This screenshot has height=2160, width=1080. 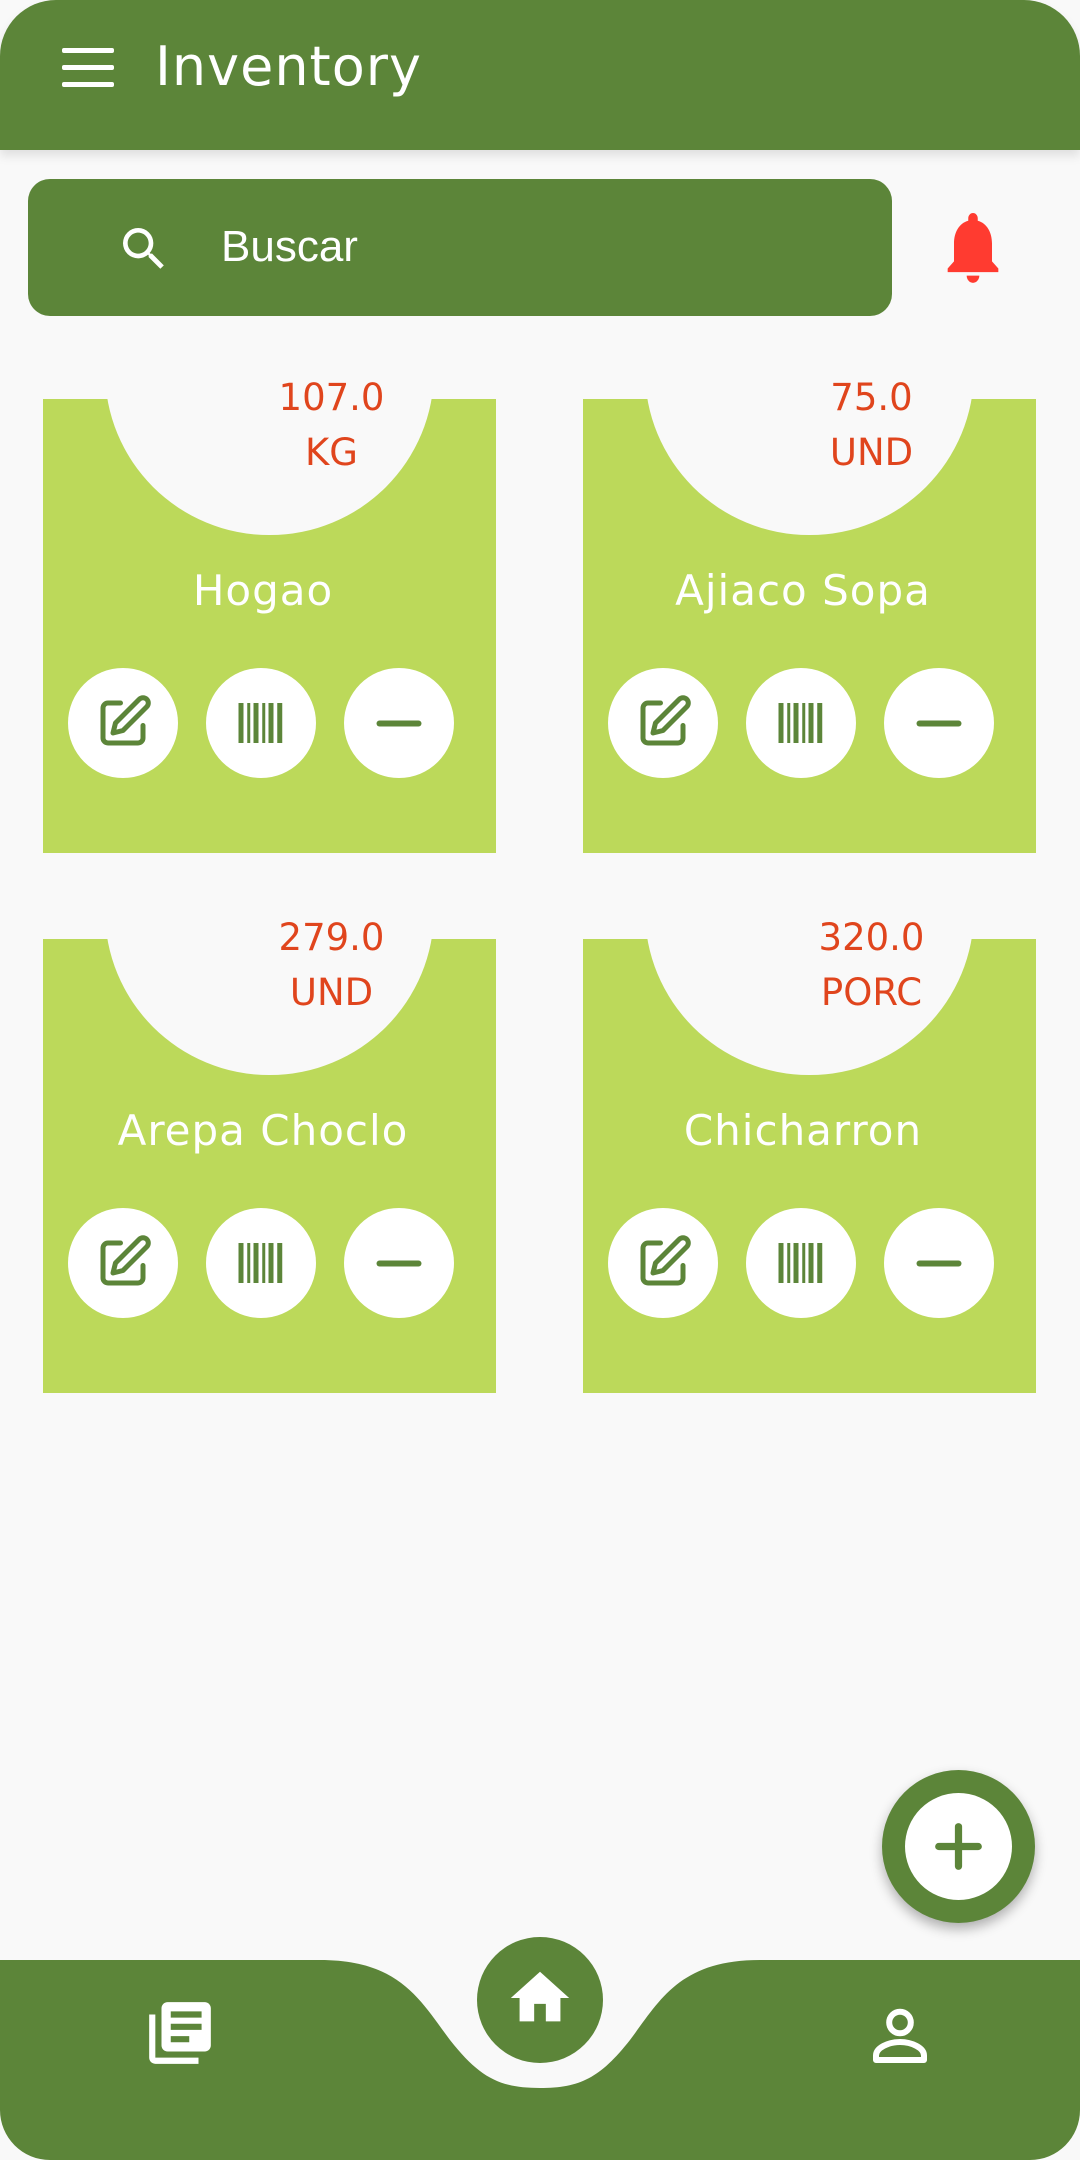 I want to click on inventory-card: 75.0 UND Ajiaco Sopa, so click(x=809, y=612).